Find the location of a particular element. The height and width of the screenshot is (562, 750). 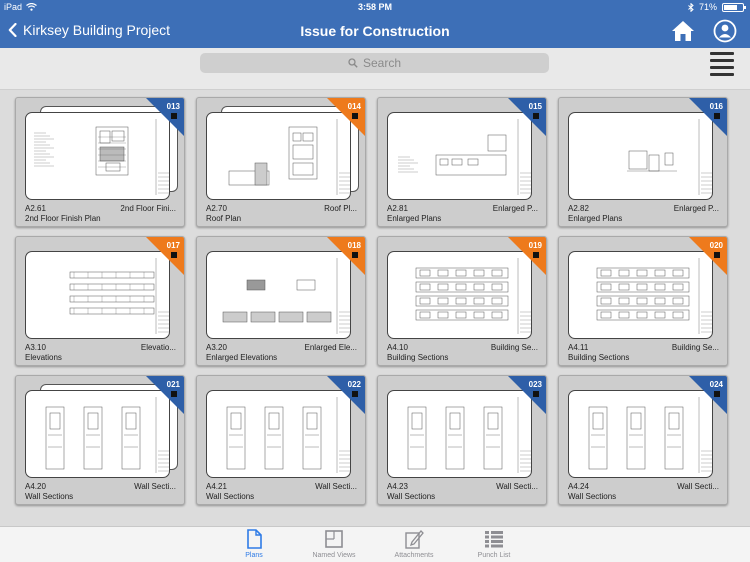

frame-icon is located at coordinates (334, 539).